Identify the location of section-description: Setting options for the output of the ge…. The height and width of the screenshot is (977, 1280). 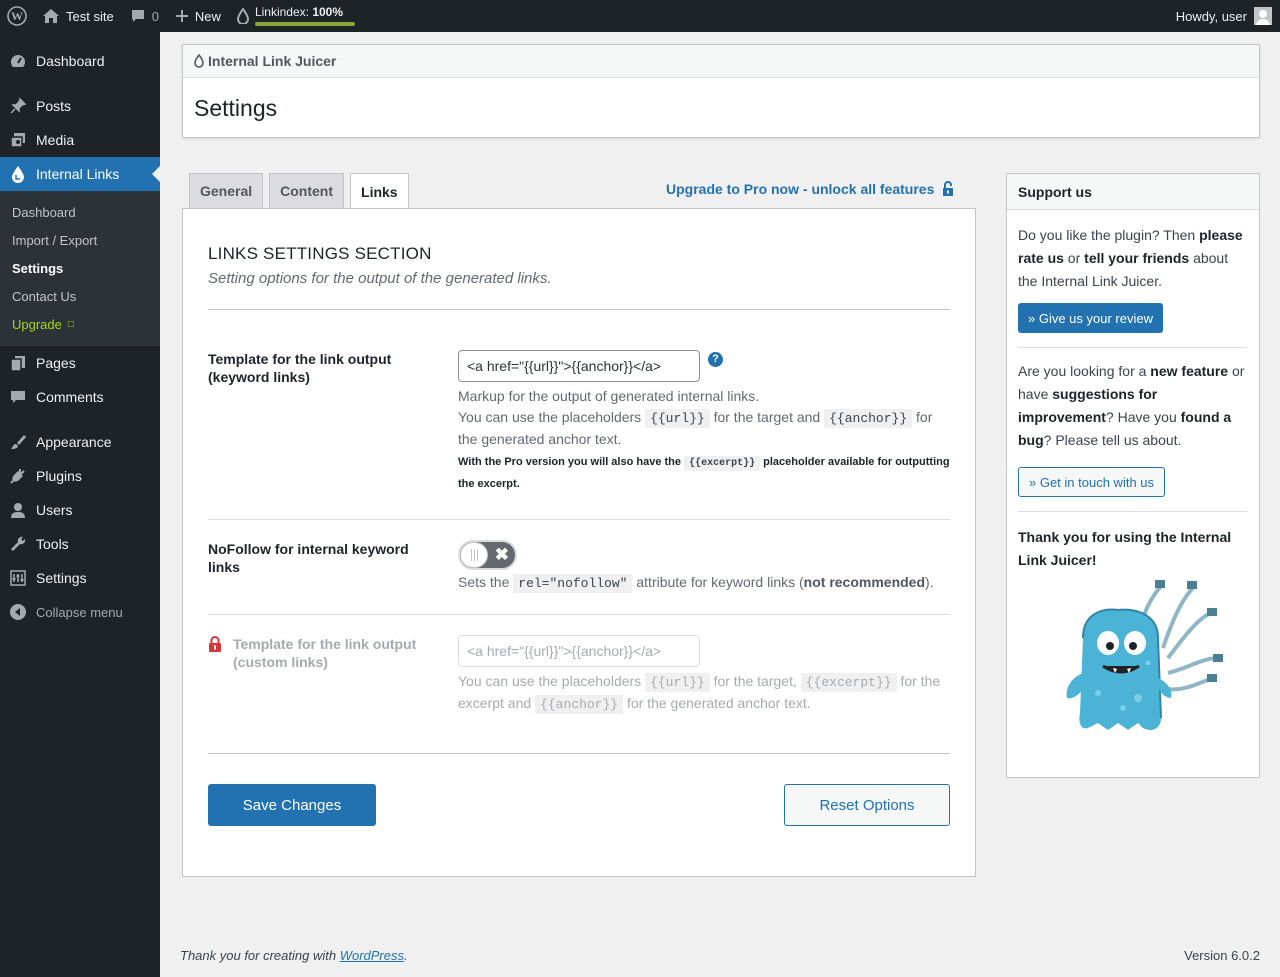
(380, 278).